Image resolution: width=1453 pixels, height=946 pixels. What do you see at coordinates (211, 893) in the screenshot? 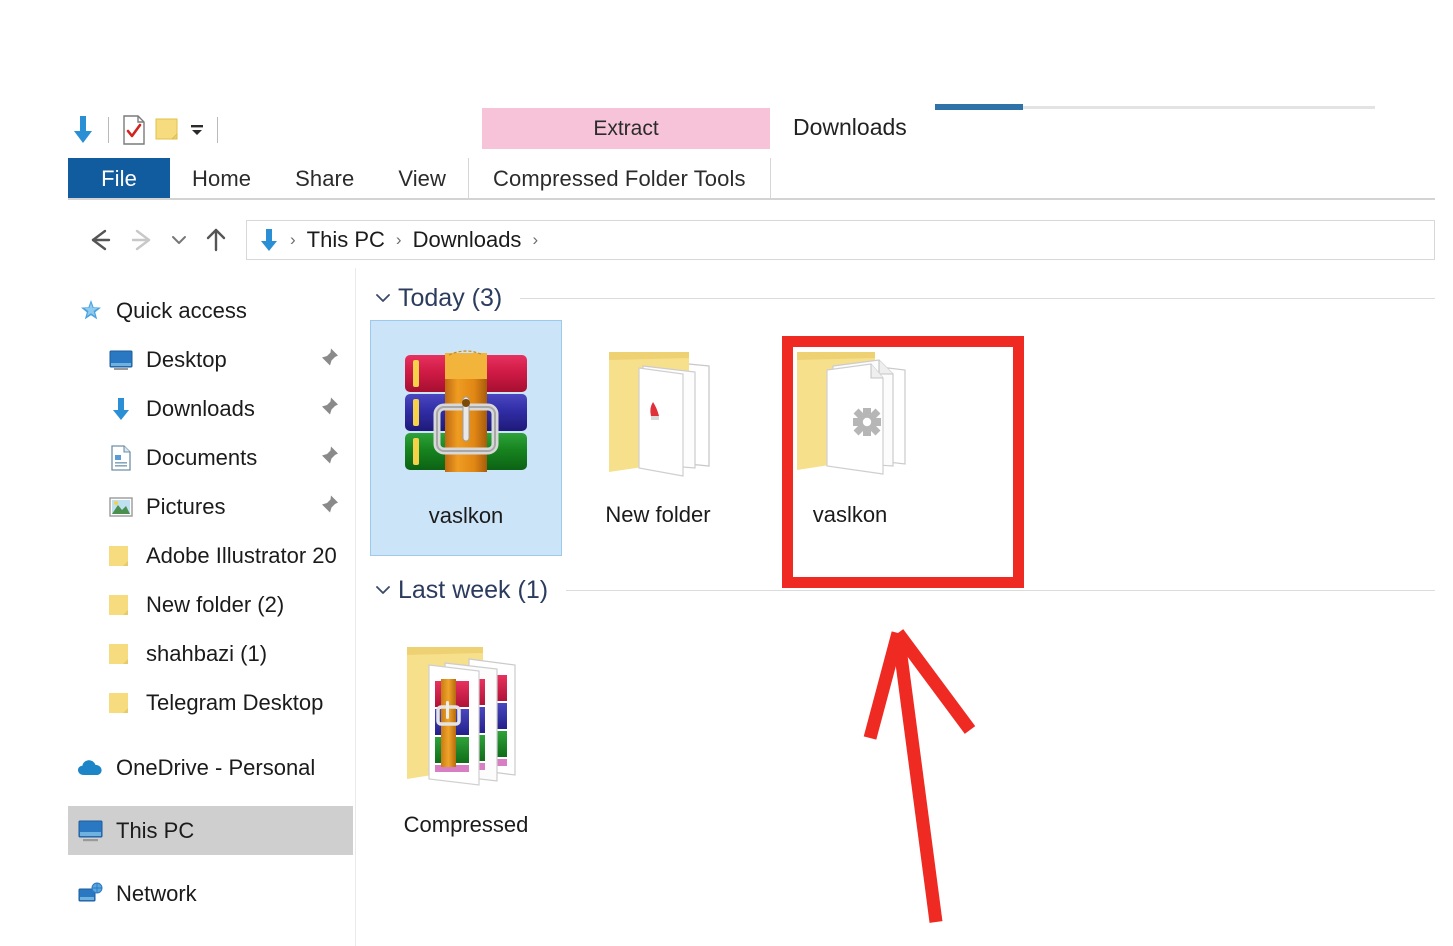
I see `sidebar-item-network: Network` at bounding box center [211, 893].